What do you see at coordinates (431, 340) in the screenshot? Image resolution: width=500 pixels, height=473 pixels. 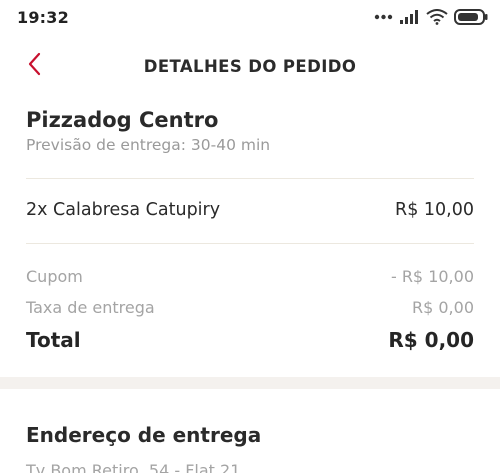 I see `total-value: R$ 0,00` at bounding box center [431, 340].